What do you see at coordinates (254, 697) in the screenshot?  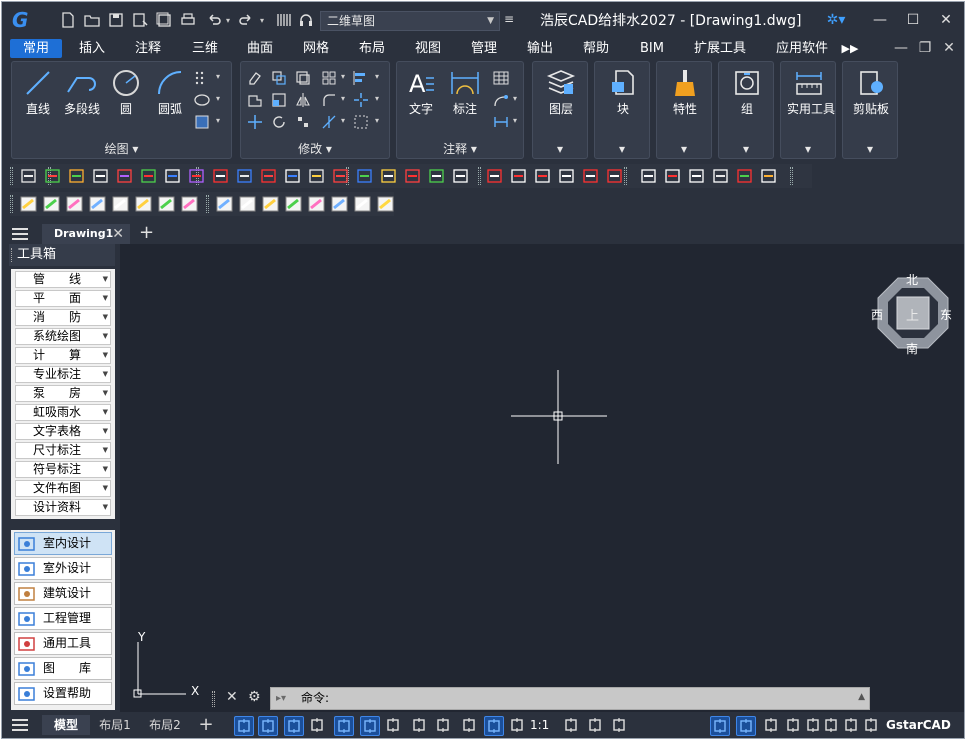 I see `gear-icon: ⚙` at bounding box center [254, 697].